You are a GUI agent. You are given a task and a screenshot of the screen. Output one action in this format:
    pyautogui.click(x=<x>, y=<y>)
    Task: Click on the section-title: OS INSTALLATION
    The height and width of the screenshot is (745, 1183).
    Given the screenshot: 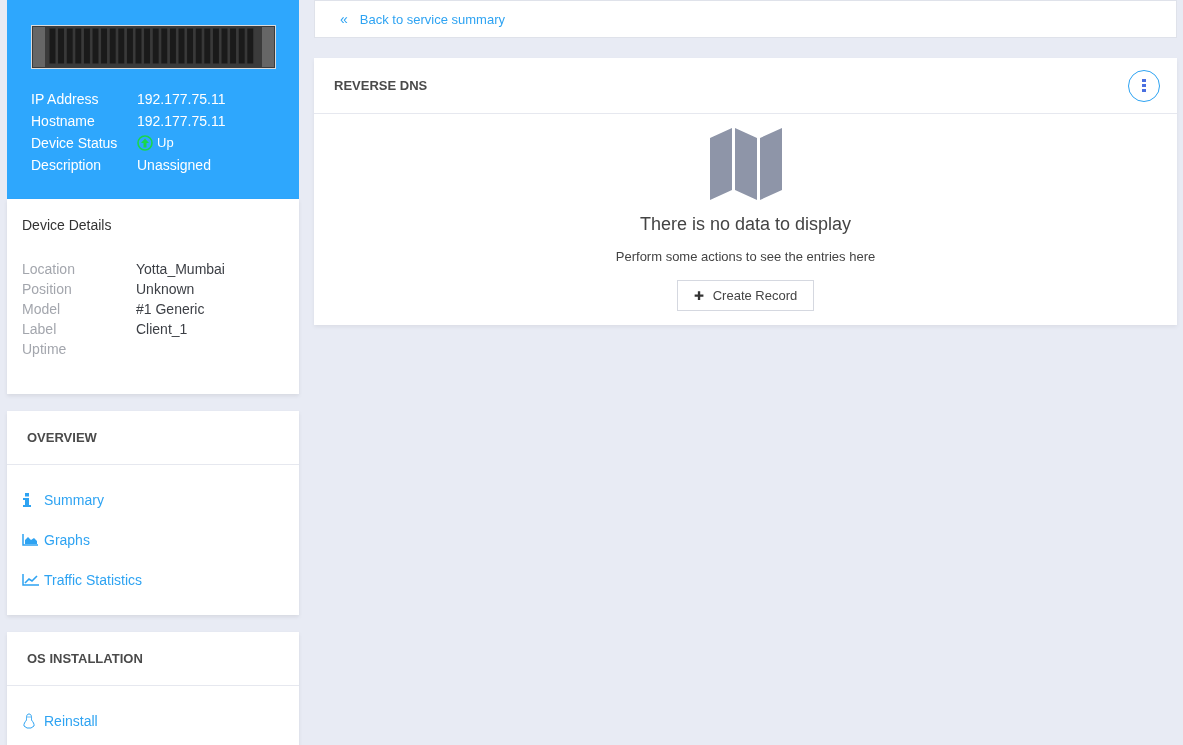 What is the action you would take?
    pyautogui.click(x=153, y=659)
    